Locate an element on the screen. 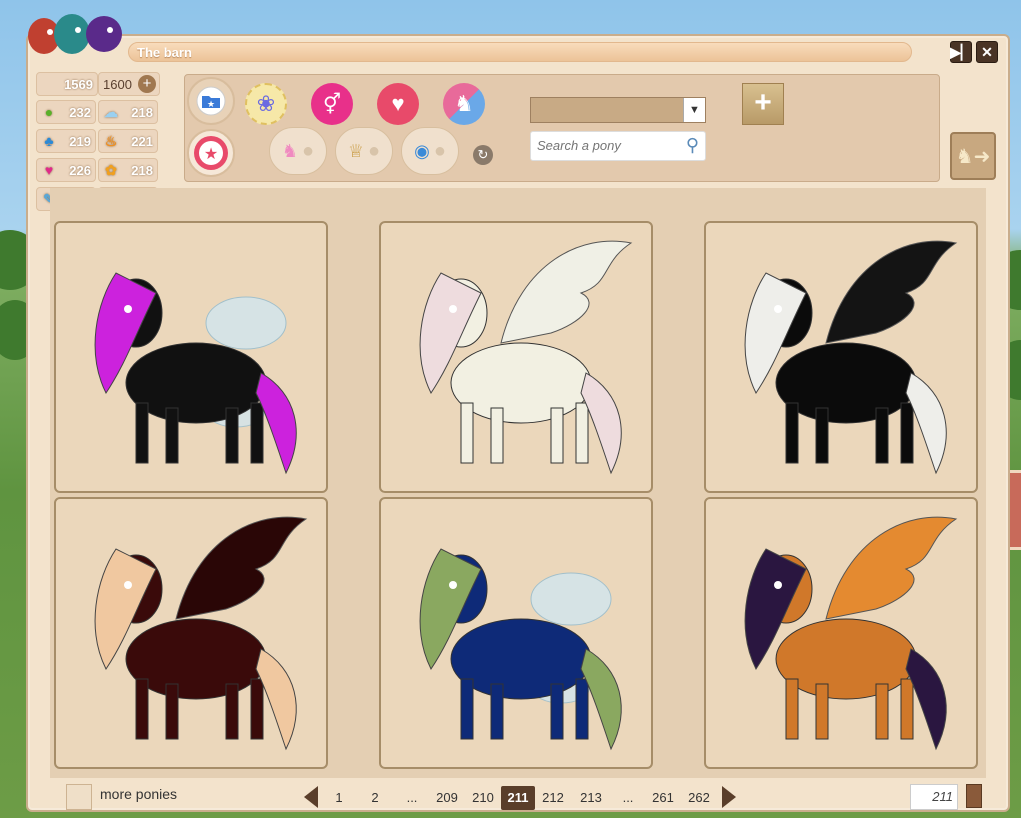 The width and height of the screenshot is (1021, 818). filter-pony-slot: ♞ ● is located at coordinates (298, 151).